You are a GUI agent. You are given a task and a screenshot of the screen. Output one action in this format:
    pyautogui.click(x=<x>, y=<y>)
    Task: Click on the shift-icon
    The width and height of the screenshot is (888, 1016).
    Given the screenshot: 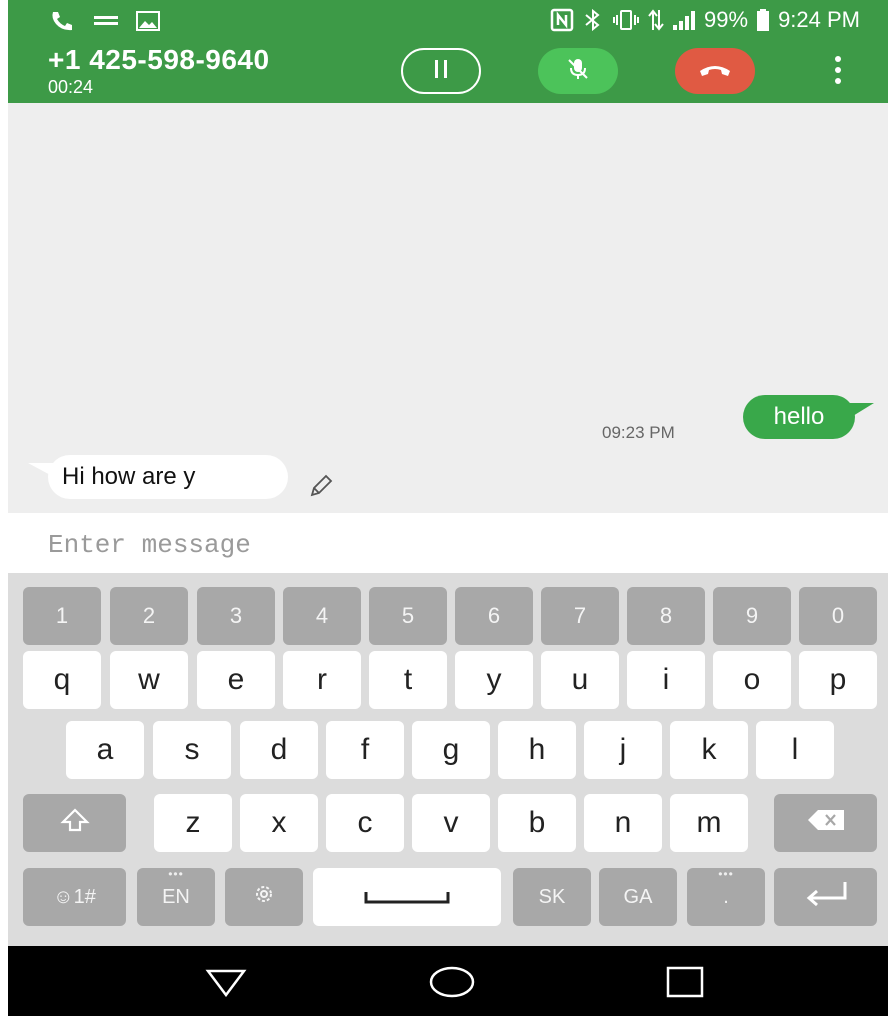 What is the action you would take?
    pyautogui.click(x=74, y=823)
    